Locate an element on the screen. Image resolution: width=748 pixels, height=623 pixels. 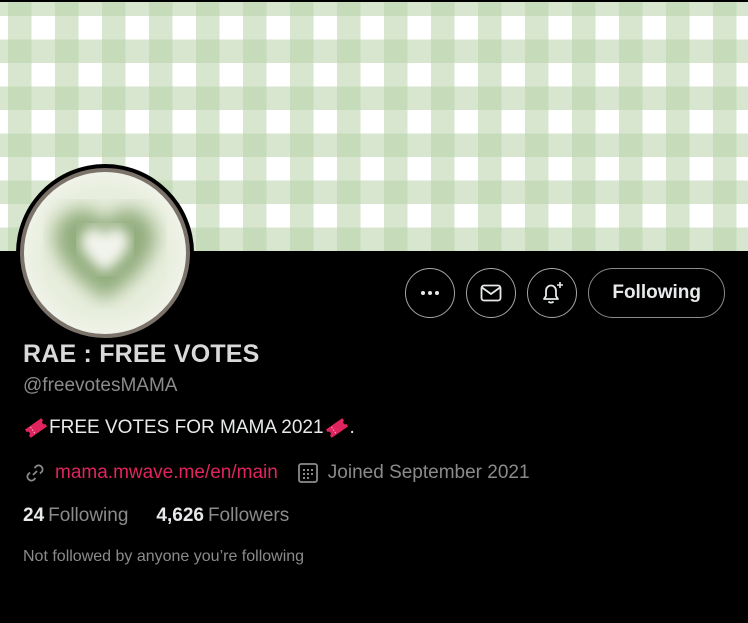
more-button is located at coordinates (430, 293).